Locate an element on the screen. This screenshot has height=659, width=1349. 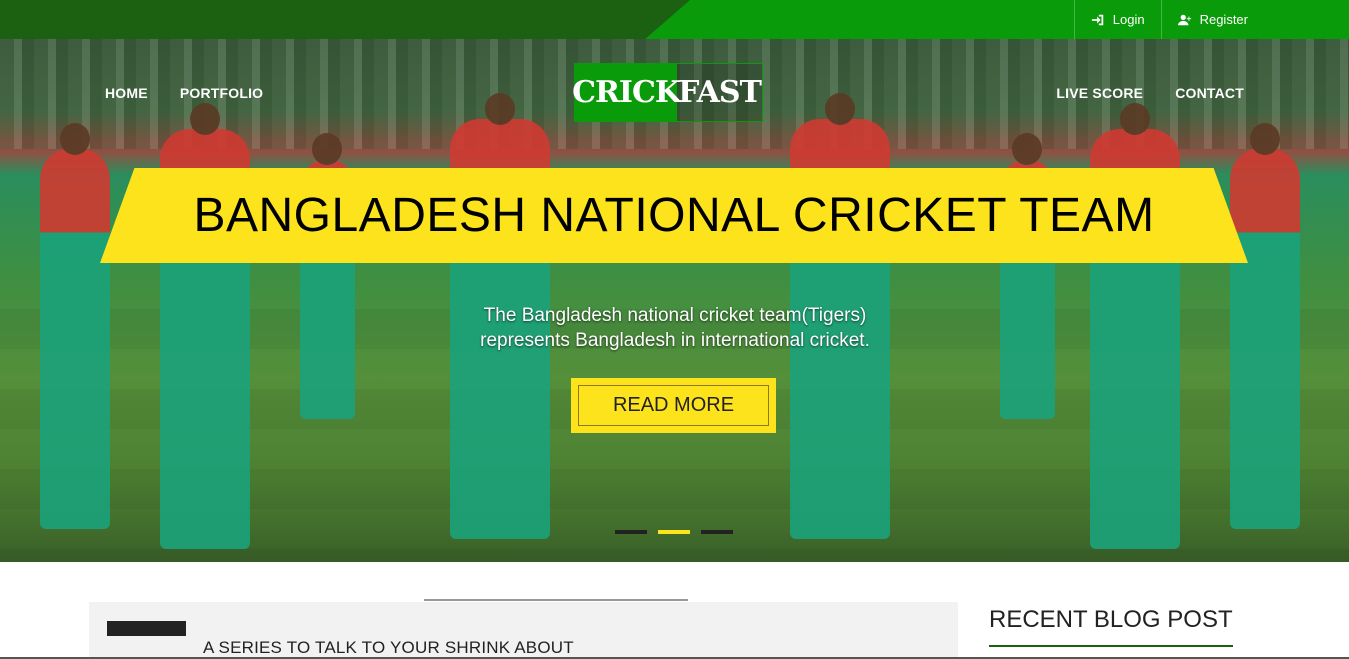
read-more-button: READ MORE is located at coordinates (673, 405).